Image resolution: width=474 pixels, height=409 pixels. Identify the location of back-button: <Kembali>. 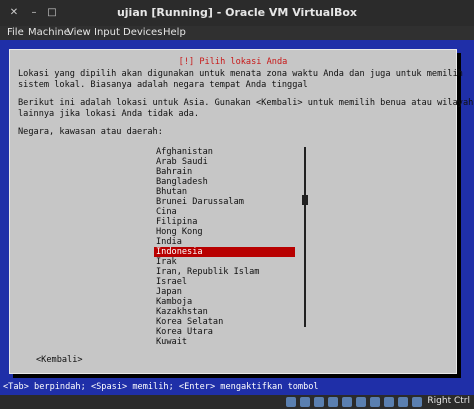
(59, 360).